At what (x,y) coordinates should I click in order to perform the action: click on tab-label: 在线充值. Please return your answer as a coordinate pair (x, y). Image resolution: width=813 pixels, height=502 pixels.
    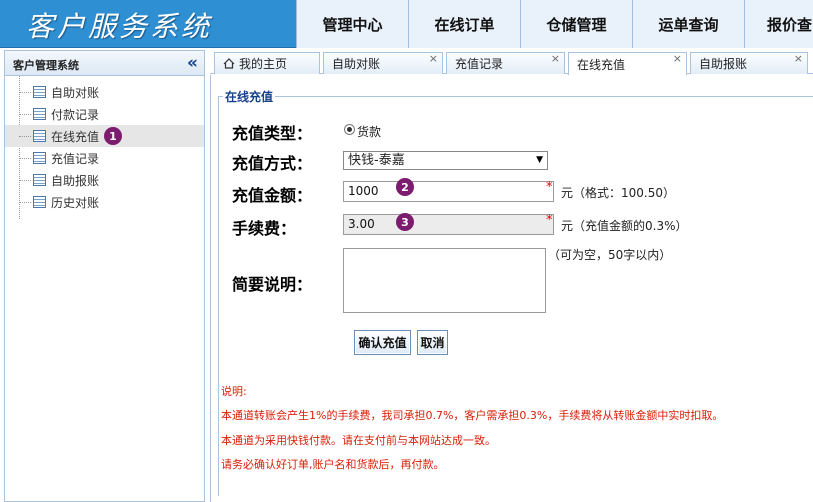
    Looking at the image, I should click on (601, 64).